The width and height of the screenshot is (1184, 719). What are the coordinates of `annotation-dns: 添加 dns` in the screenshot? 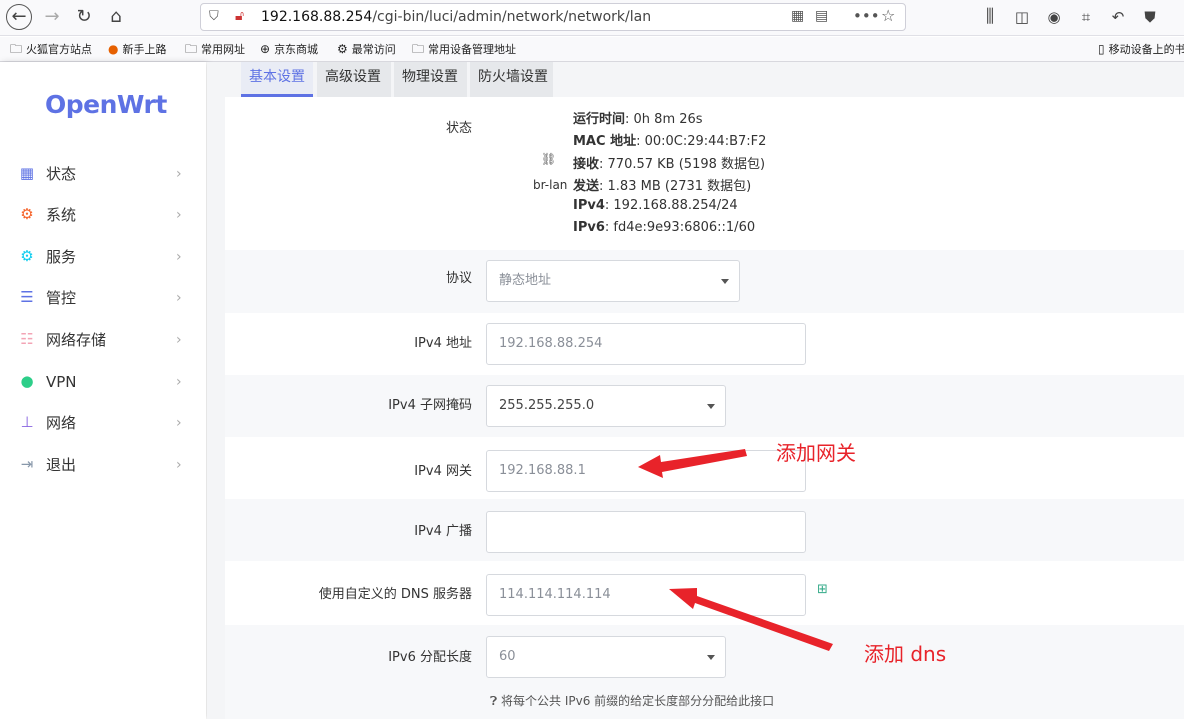 It's located at (905, 654).